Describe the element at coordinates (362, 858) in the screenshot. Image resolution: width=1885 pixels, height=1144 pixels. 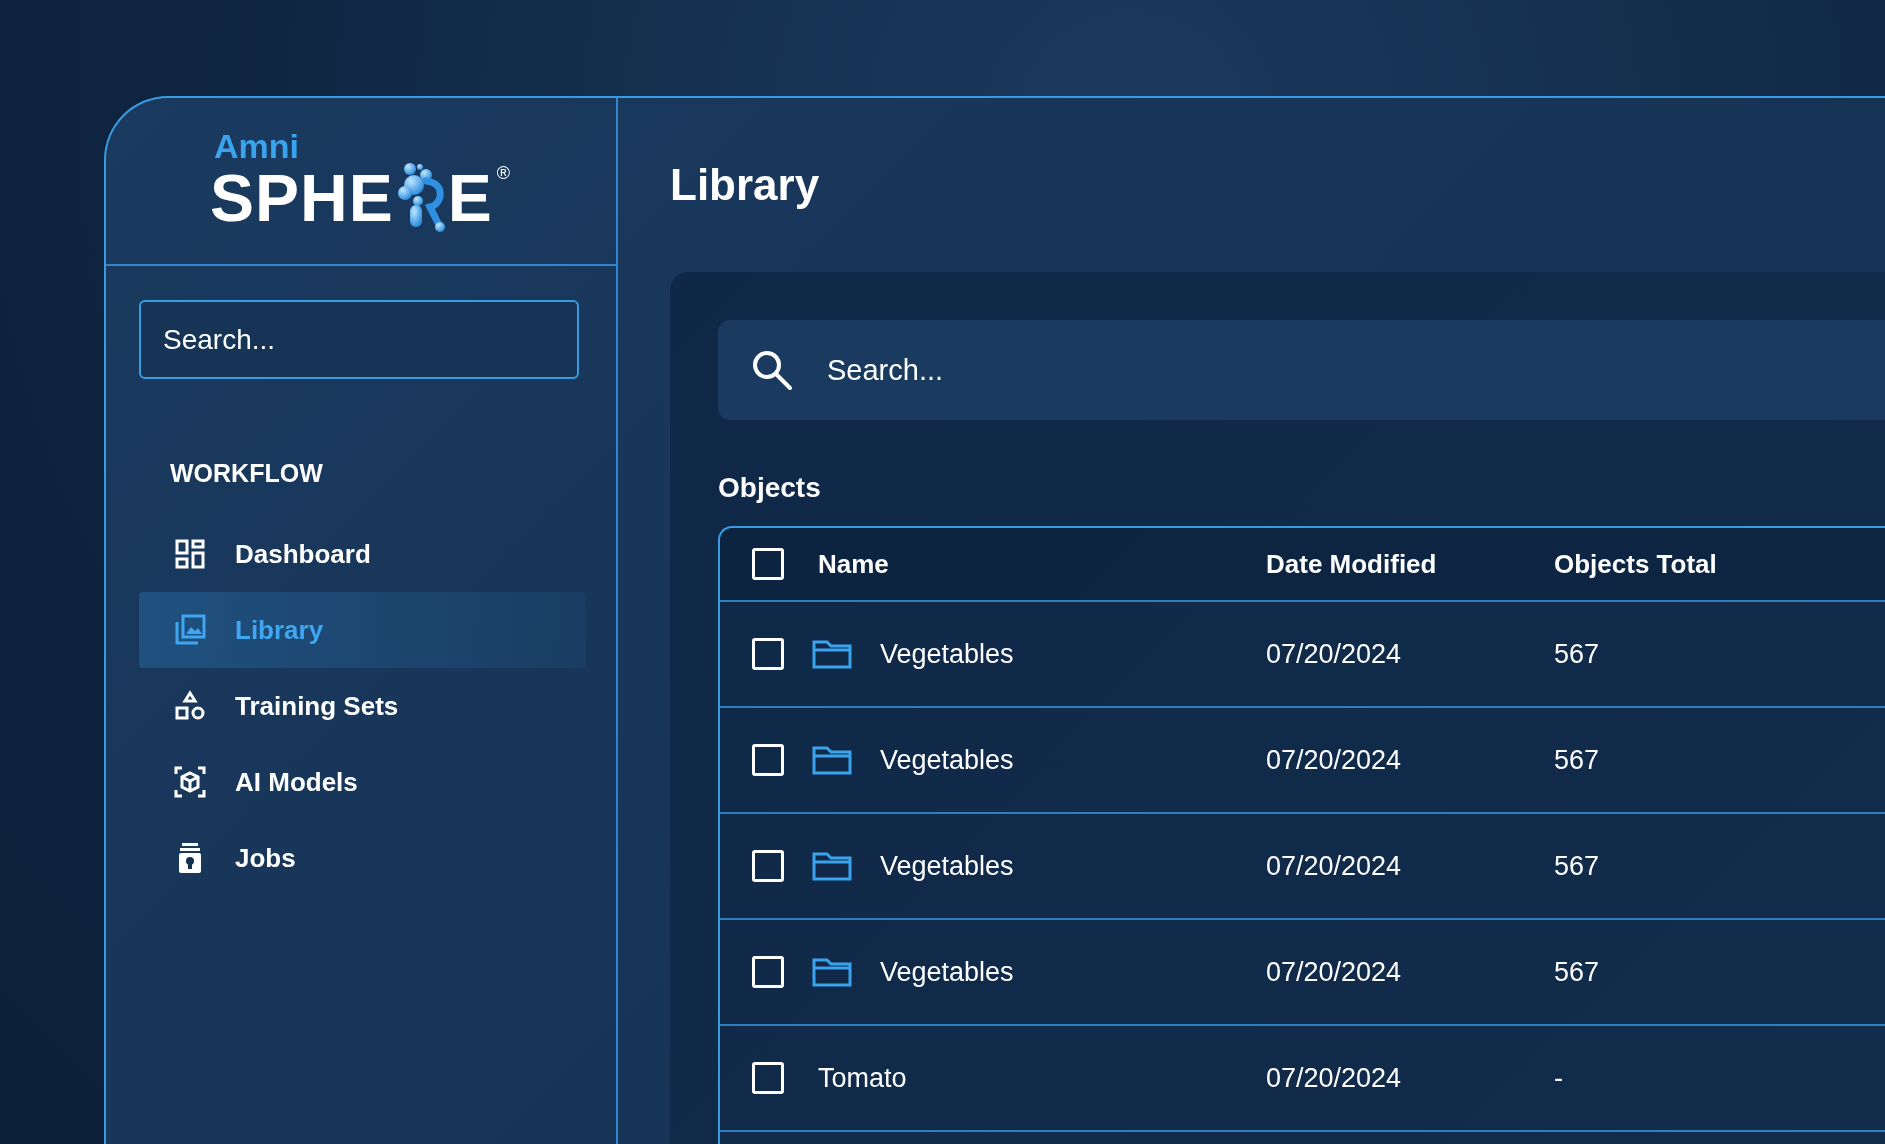
I see `nav-item: Jobs` at that location.